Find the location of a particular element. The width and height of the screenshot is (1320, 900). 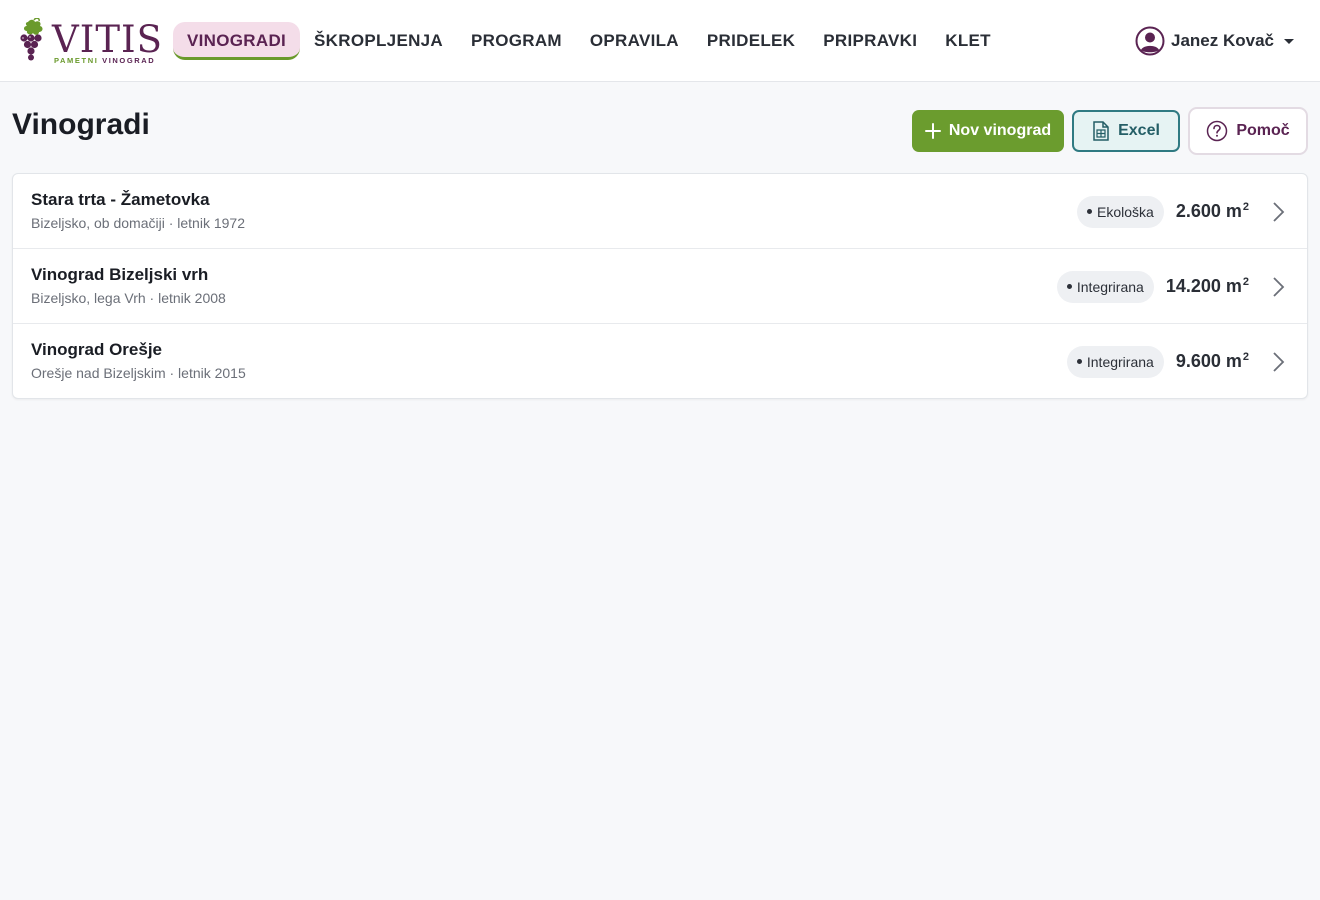

help-label: Pomoč is located at coordinates (1263, 130).